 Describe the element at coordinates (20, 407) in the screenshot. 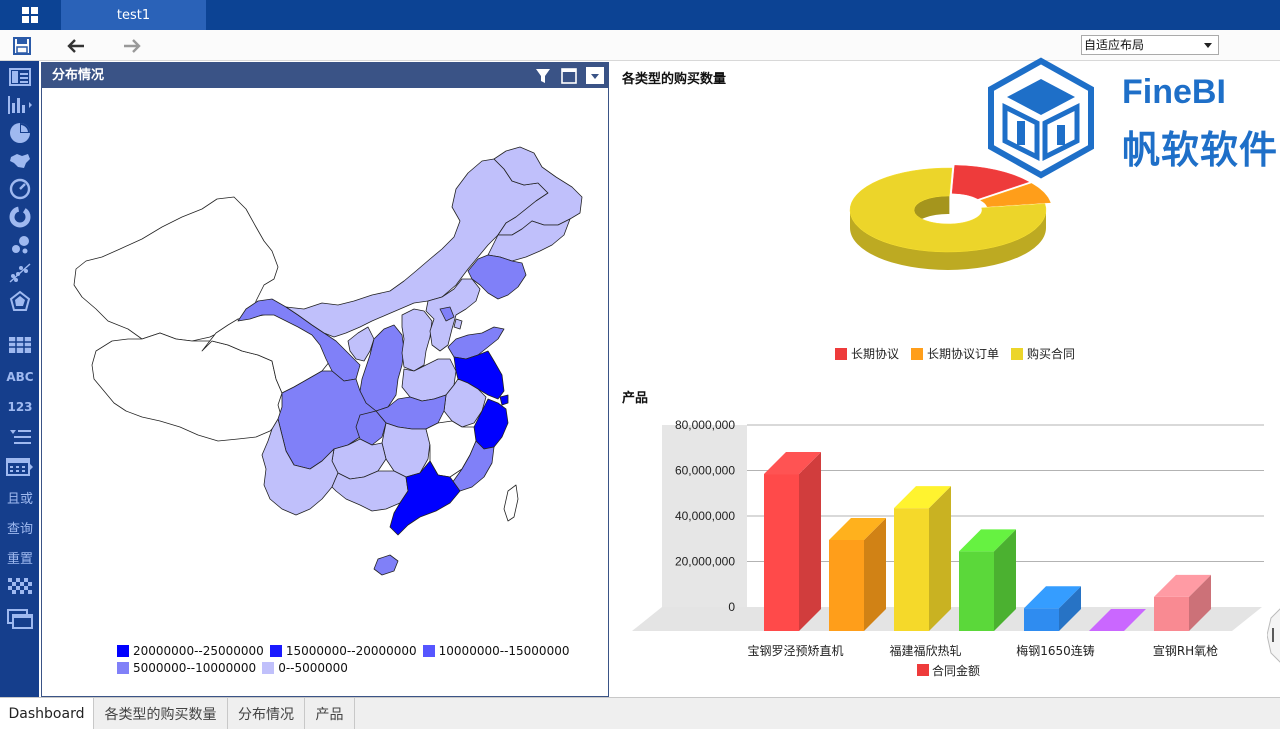

I see `number-widget-label: 123` at that location.